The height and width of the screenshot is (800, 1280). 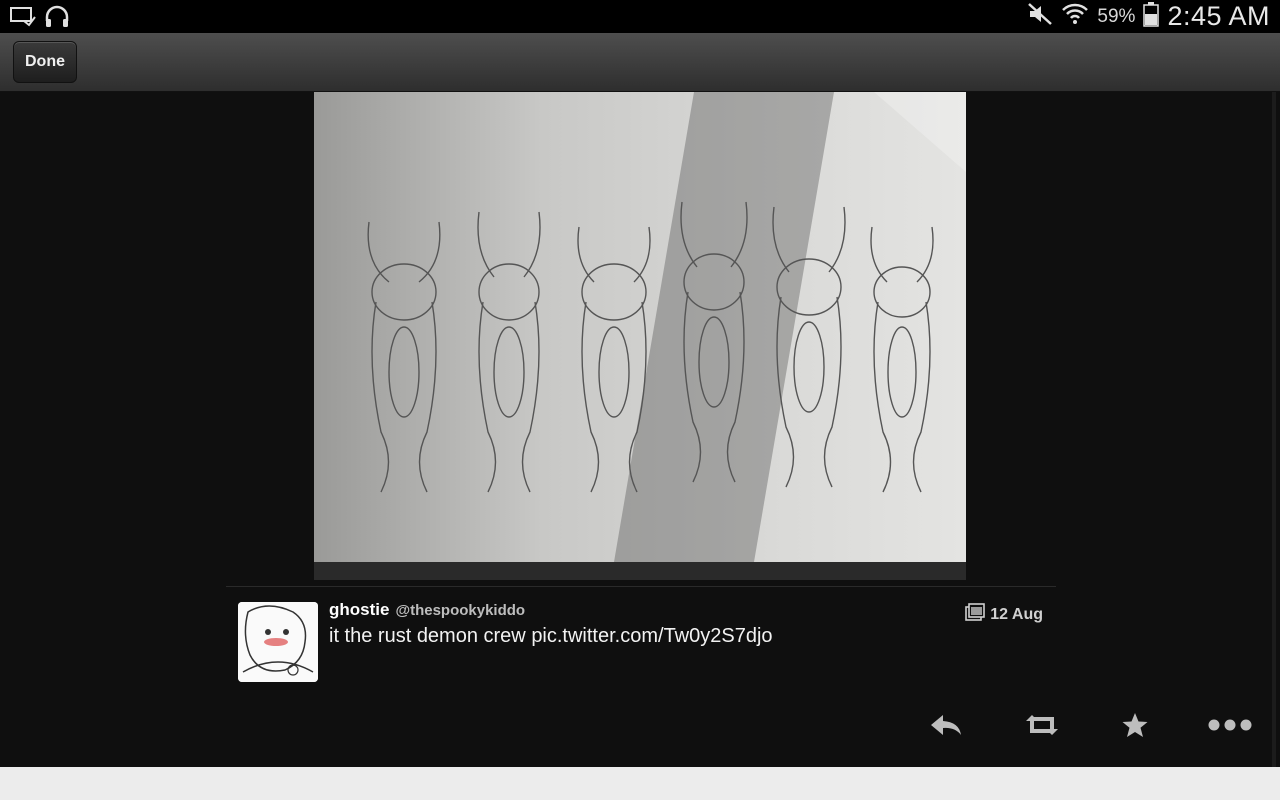 What do you see at coordinates (460, 610) in the screenshot?
I see `user-handle: @thespookykiddo` at bounding box center [460, 610].